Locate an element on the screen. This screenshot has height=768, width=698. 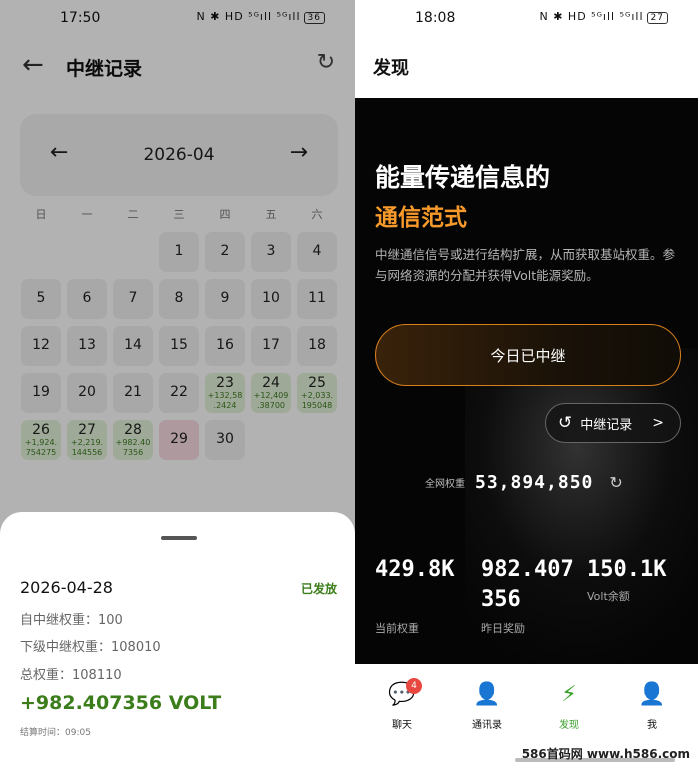
calendar-day: 3 is located at coordinates (271, 252).